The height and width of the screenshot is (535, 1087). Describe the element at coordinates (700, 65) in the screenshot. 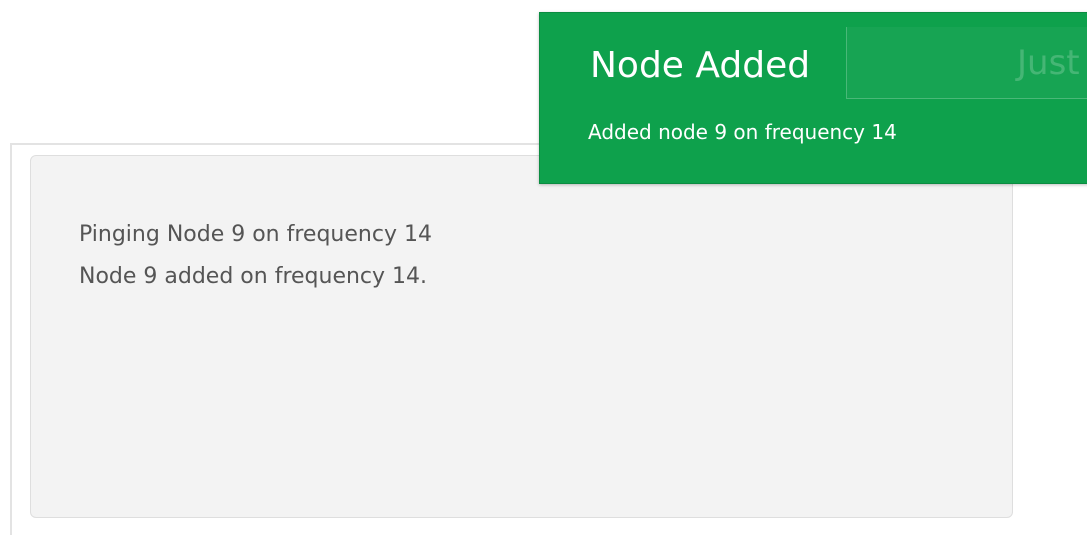

I see `toast-title: Node Added` at that location.